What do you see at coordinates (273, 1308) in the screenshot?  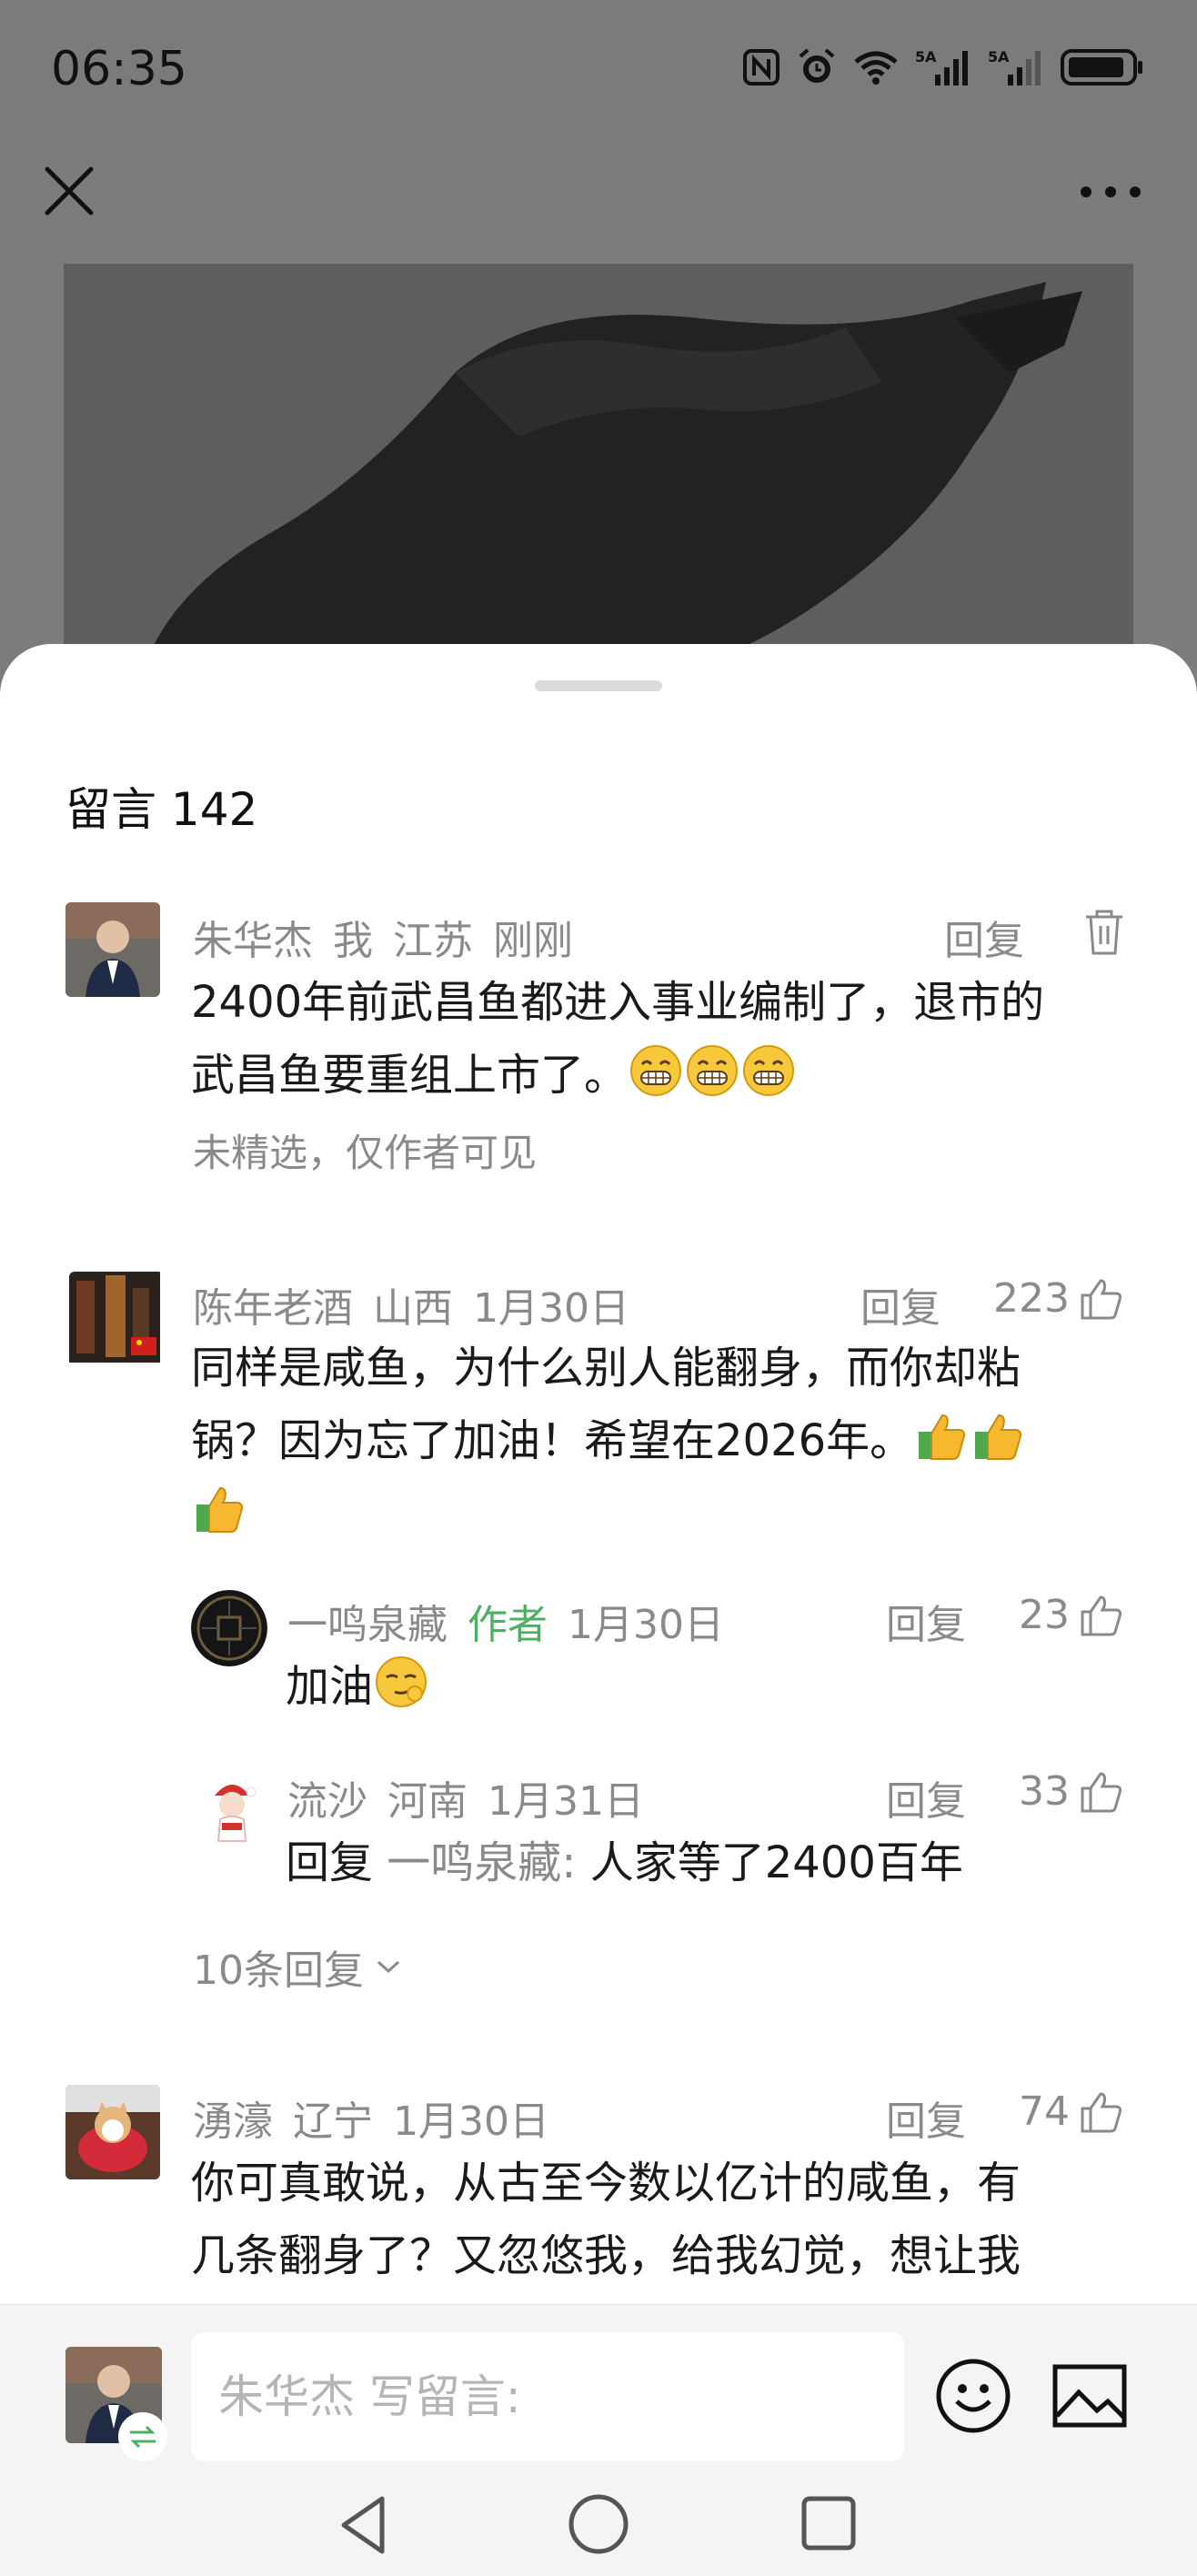 I see `comment-username: 陈年老酒` at bounding box center [273, 1308].